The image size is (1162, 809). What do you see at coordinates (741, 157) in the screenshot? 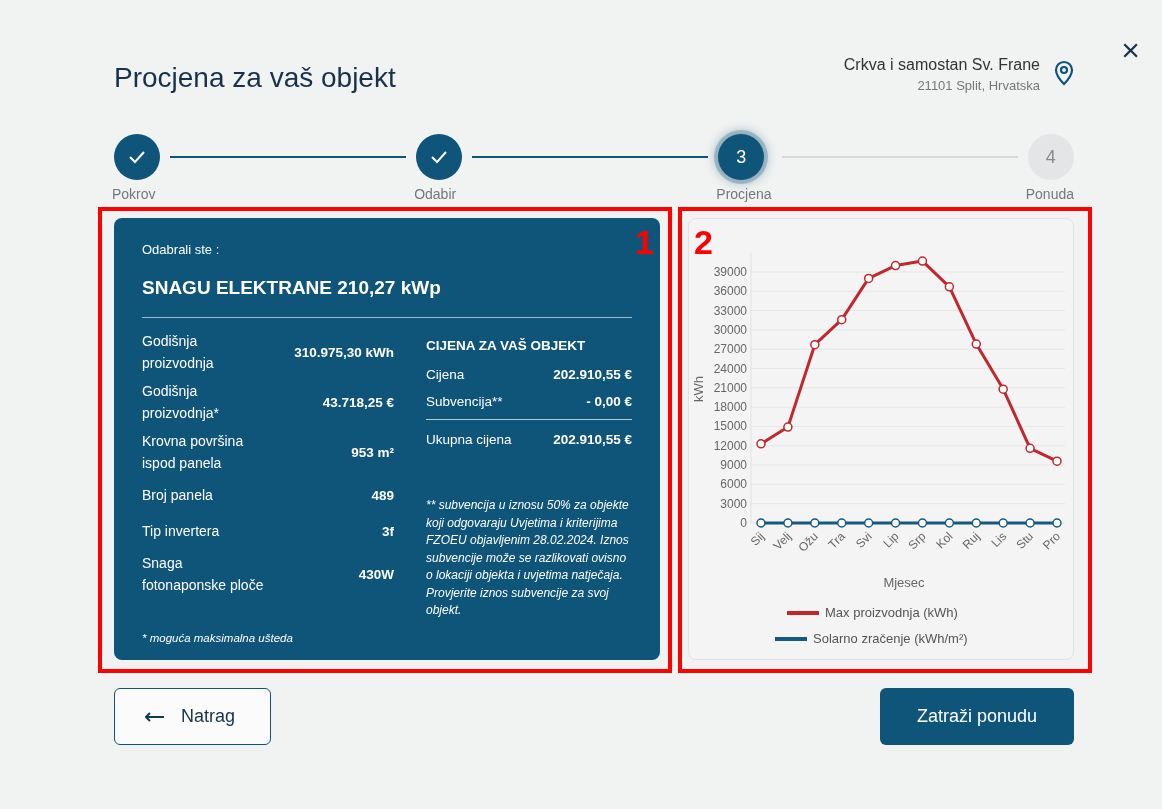
I see `step-indicator: 3` at bounding box center [741, 157].